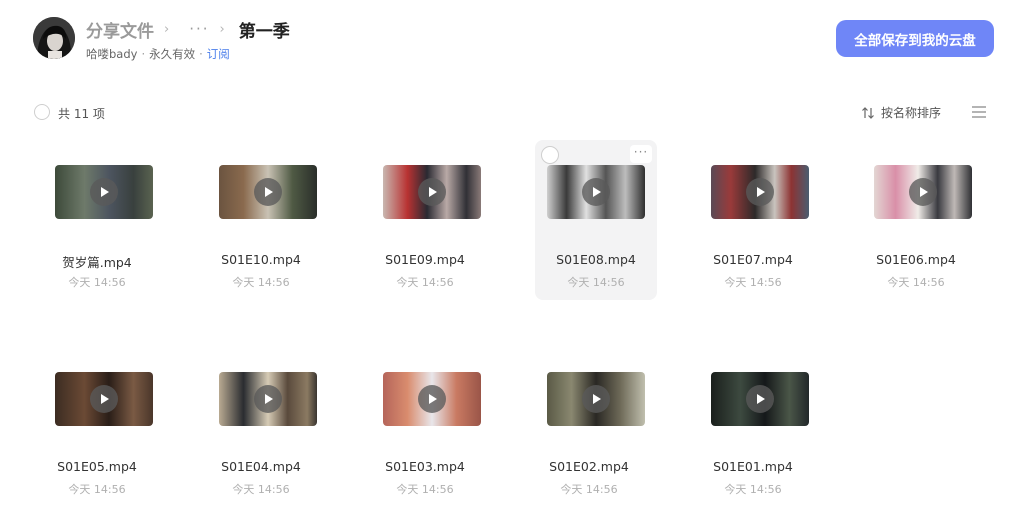 The height and width of the screenshot is (510, 1018). Describe the element at coordinates (97, 427) in the screenshot. I see `file-tile: S01E05.mp4 今天 14:56` at that location.